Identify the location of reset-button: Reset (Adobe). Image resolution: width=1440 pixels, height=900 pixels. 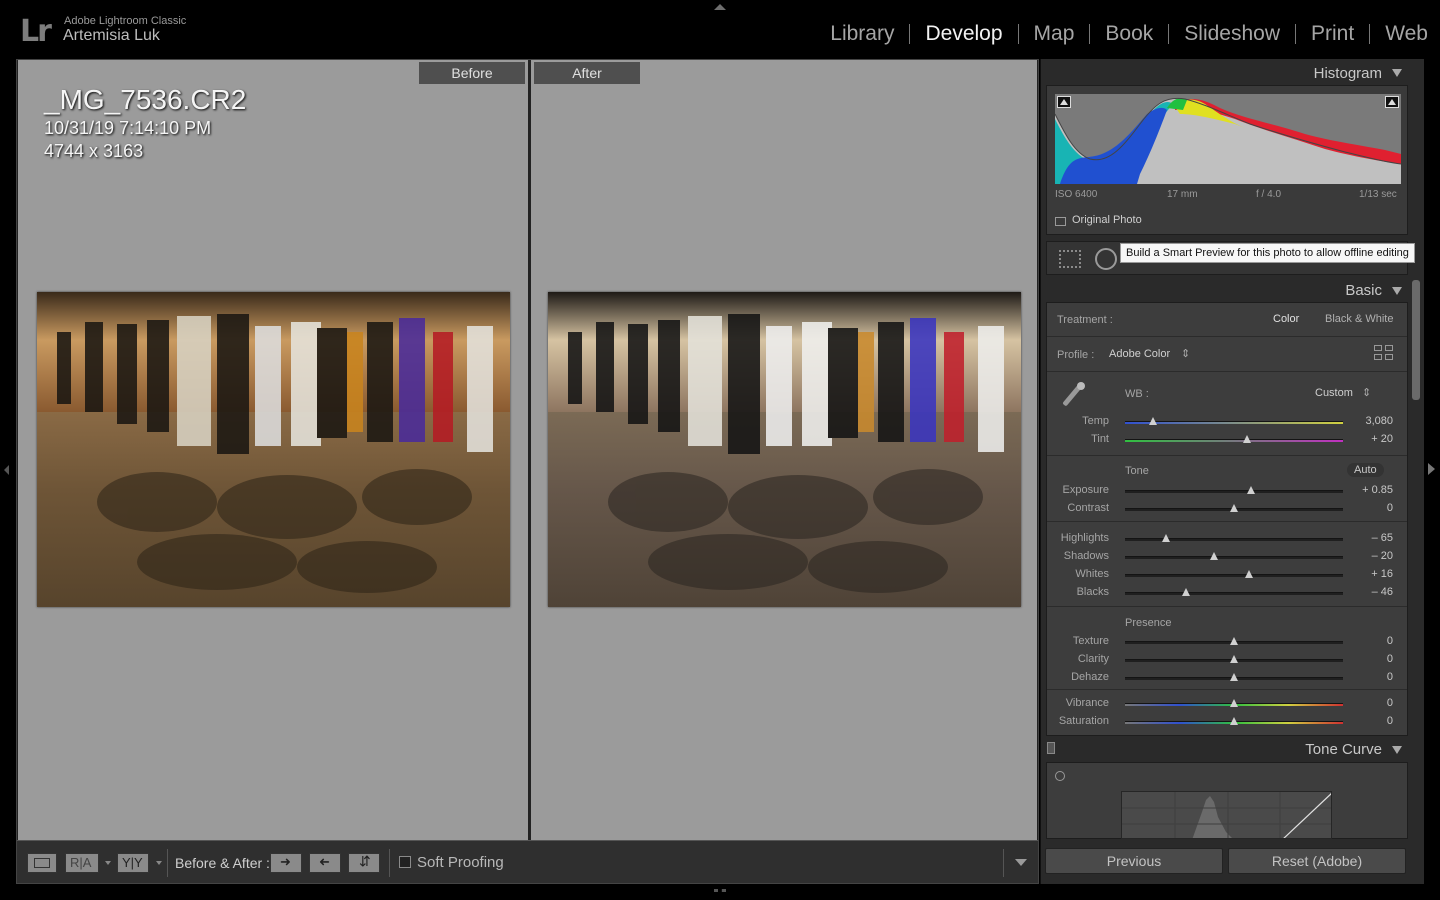
(1317, 861).